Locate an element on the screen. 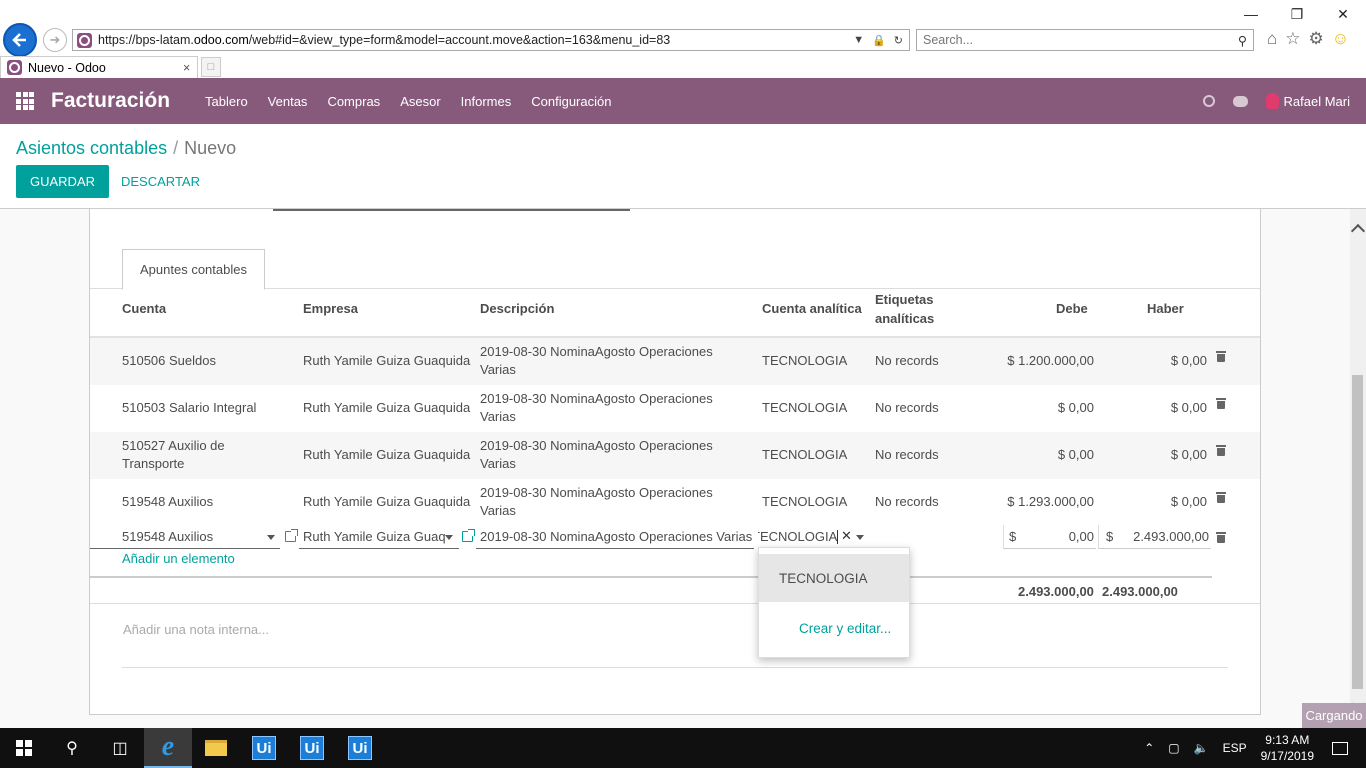 The image size is (1366, 768). avatar is located at coordinates (1272, 101).